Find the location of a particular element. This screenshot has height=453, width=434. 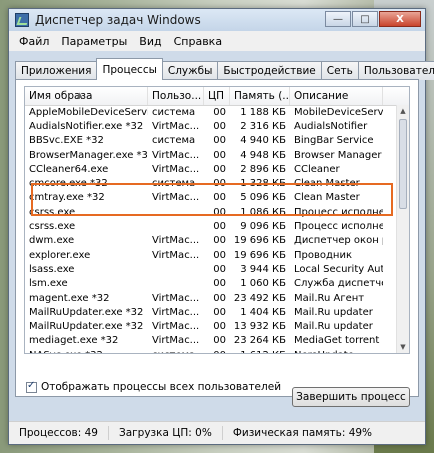

cell-image-name: NASvc.exe *32 is located at coordinates (86, 351).